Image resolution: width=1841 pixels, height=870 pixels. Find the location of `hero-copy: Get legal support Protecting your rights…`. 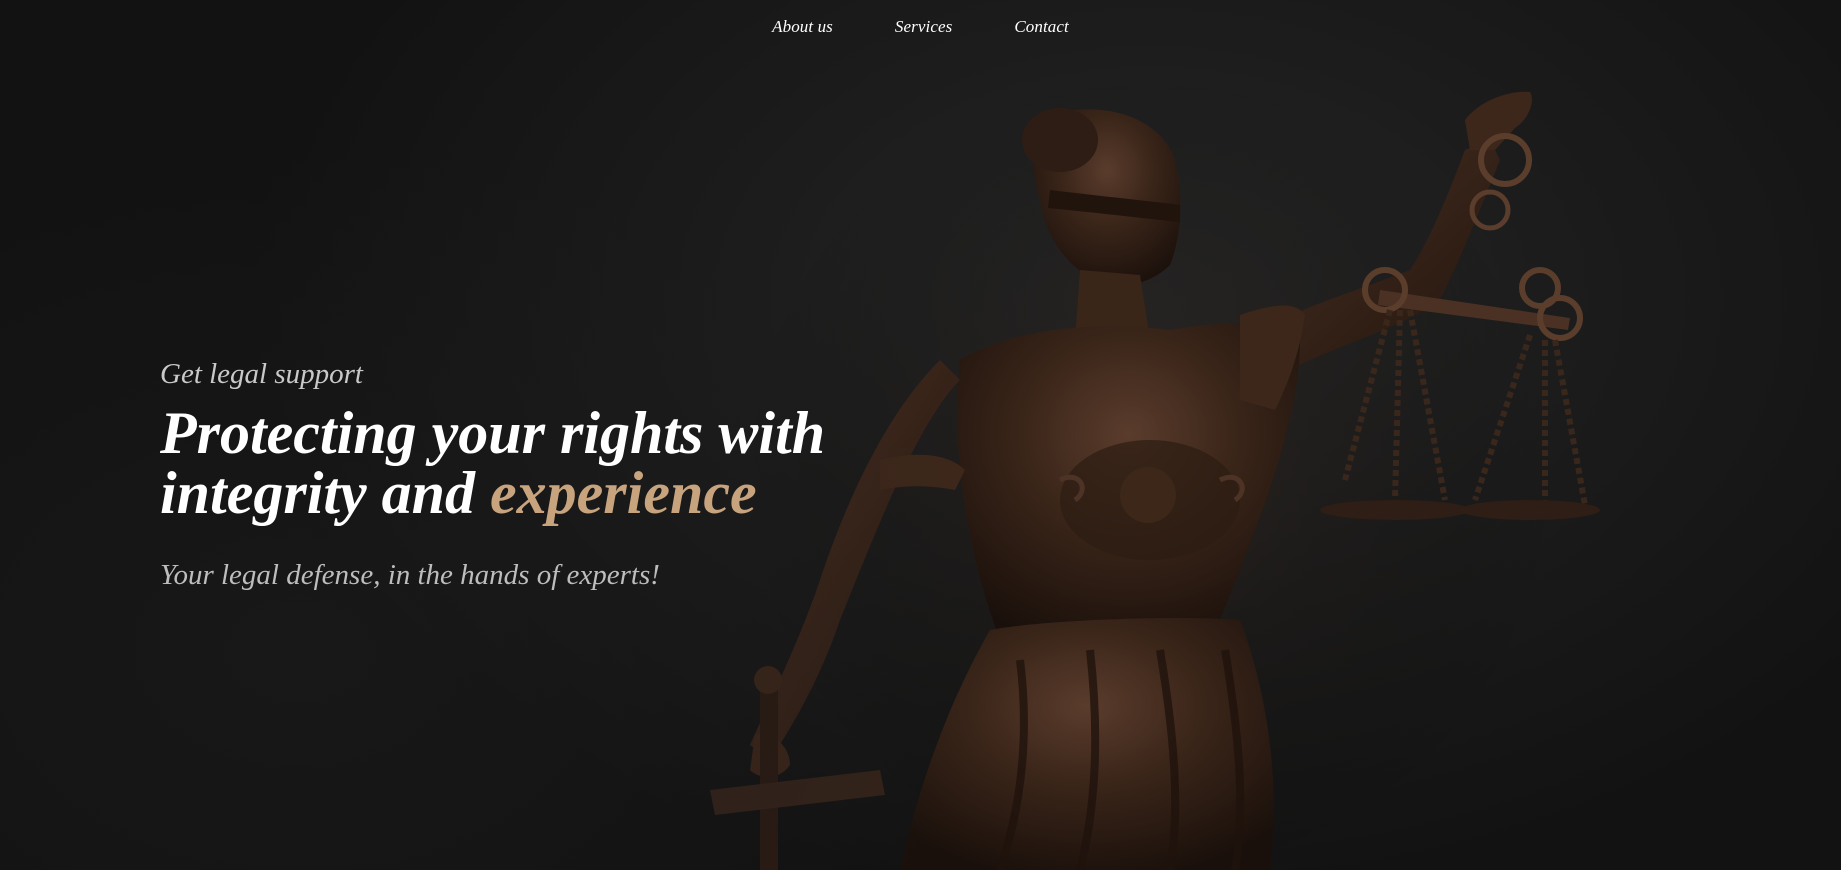

hero-copy: Get legal support Protecting your rights… is located at coordinates (540, 475).